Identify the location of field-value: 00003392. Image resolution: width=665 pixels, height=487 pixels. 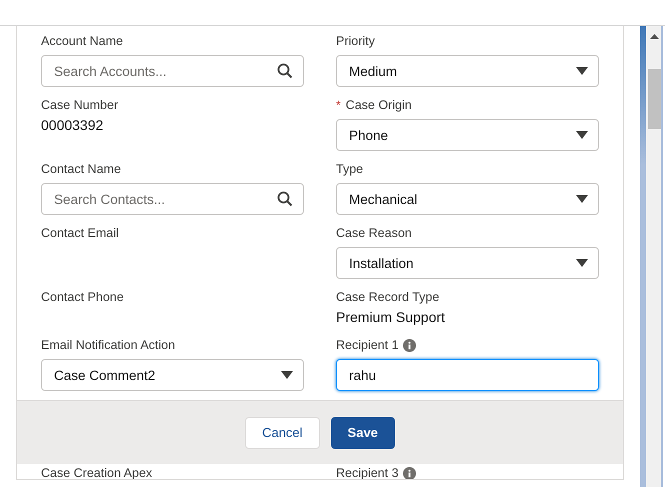
(72, 125).